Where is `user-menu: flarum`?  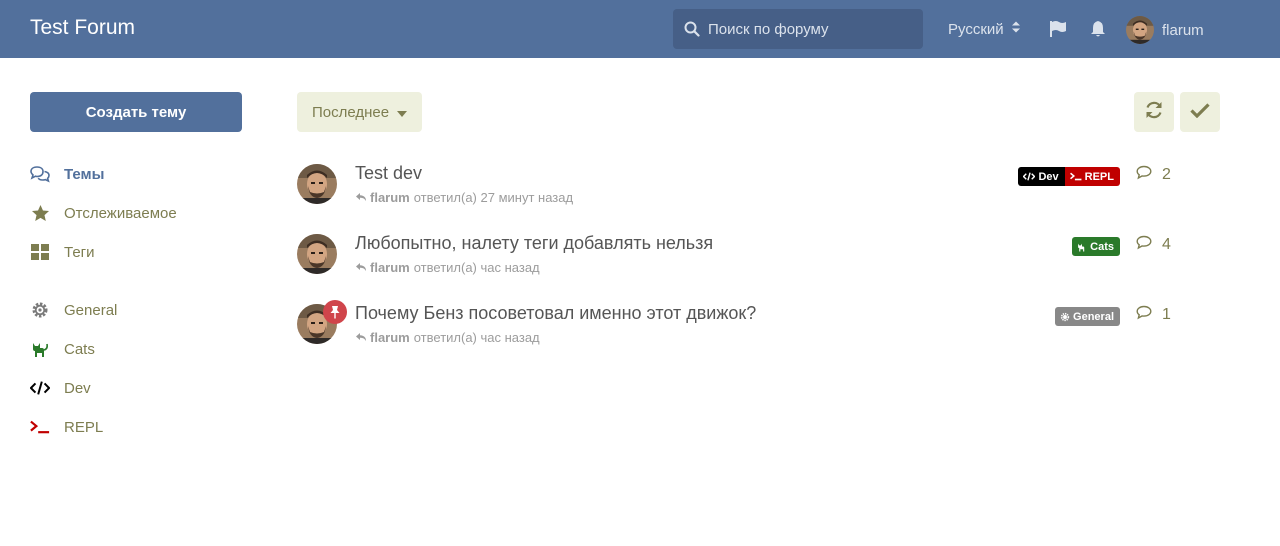 user-menu: flarum is located at coordinates (1165, 30).